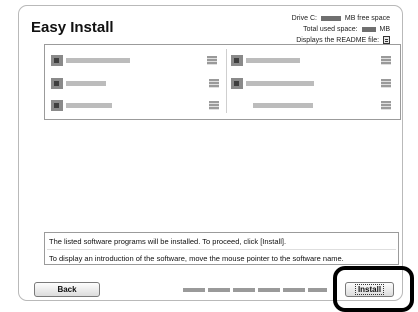  Describe the element at coordinates (367, 18) in the screenshot. I see `free-space-suffix: MB free space` at that location.